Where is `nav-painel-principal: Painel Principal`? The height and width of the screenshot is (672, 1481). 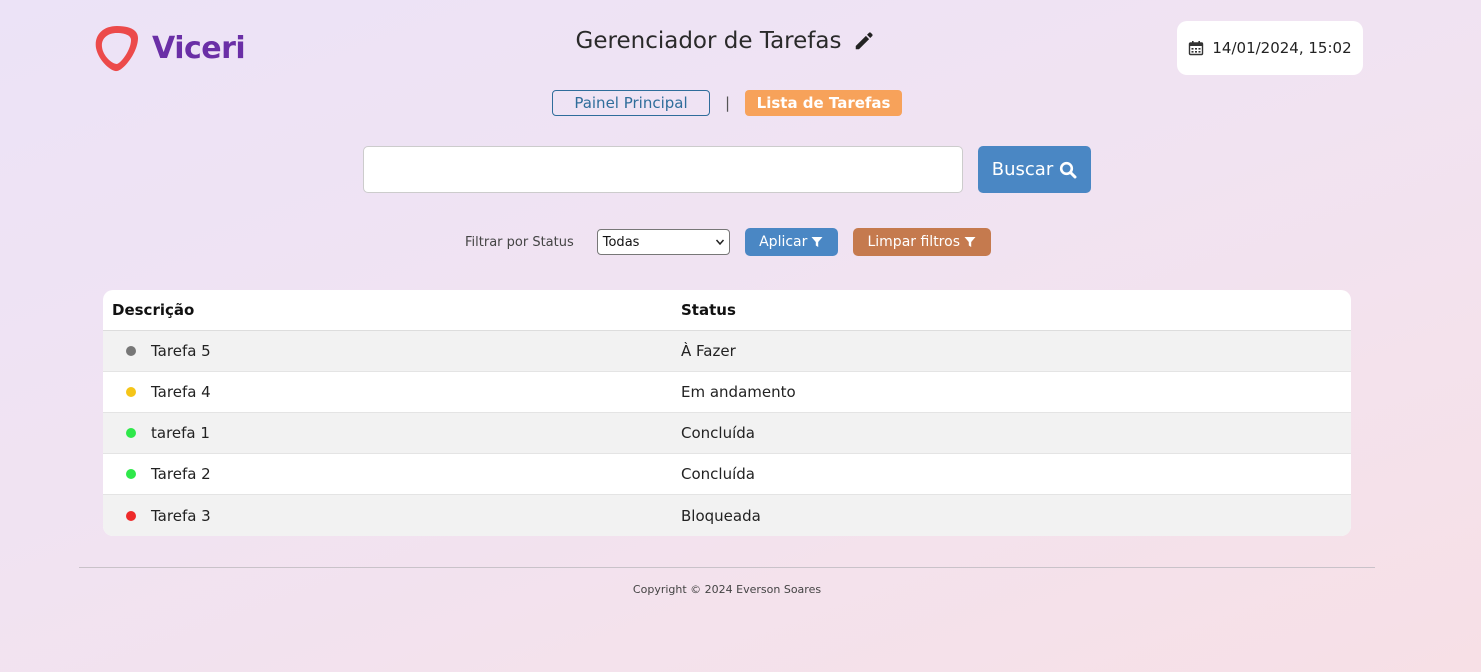 nav-painel-principal: Painel Principal is located at coordinates (631, 103).